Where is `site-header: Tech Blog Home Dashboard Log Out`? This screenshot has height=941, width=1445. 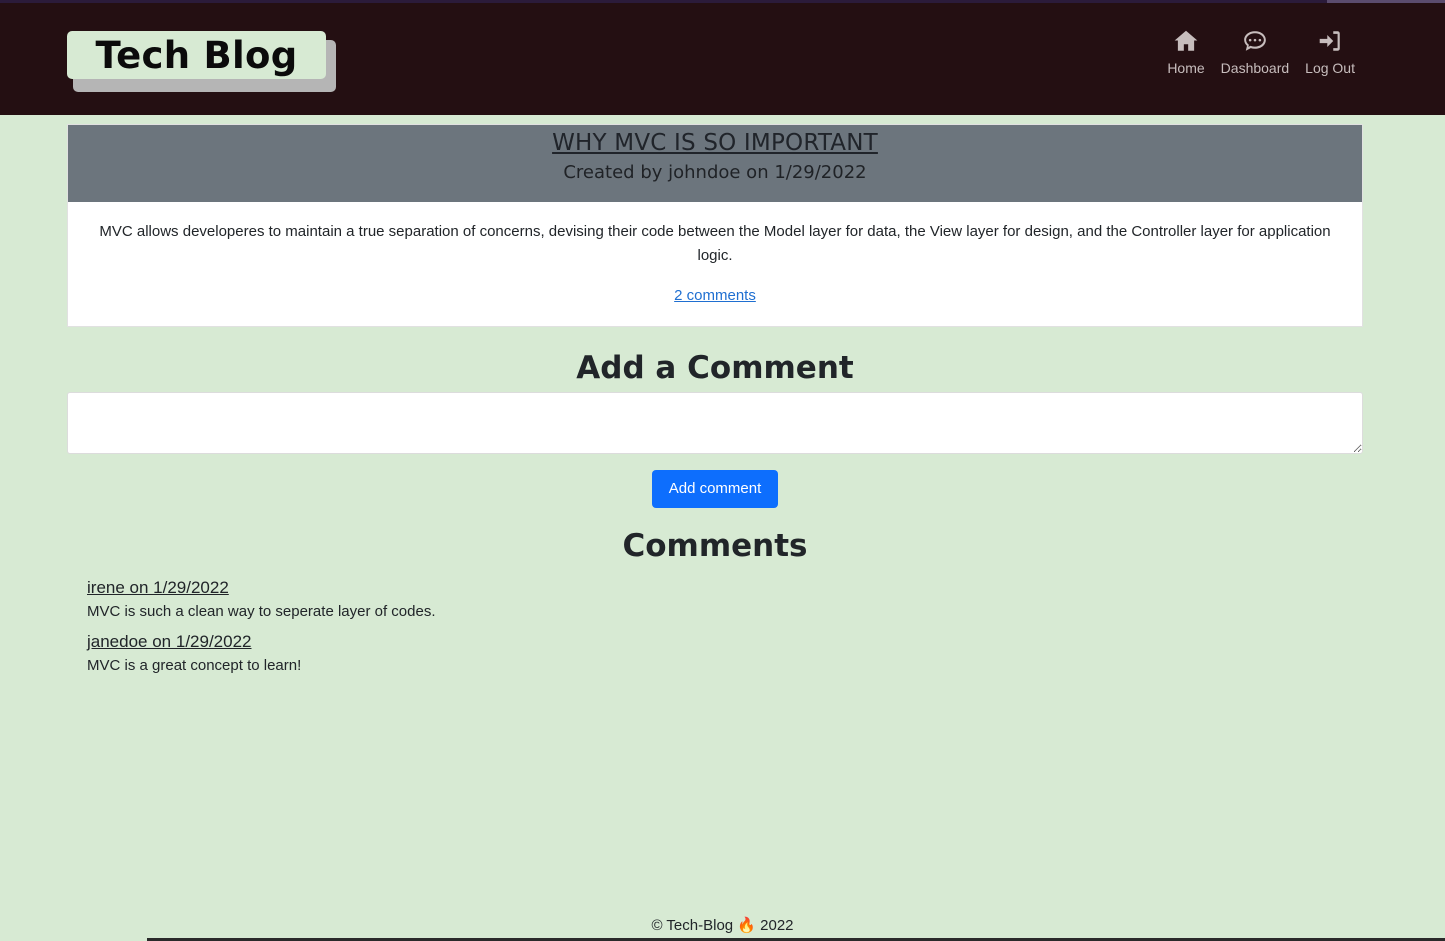
site-header: Tech Blog Home Dashboard Log Out is located at coordinates (722, 59).